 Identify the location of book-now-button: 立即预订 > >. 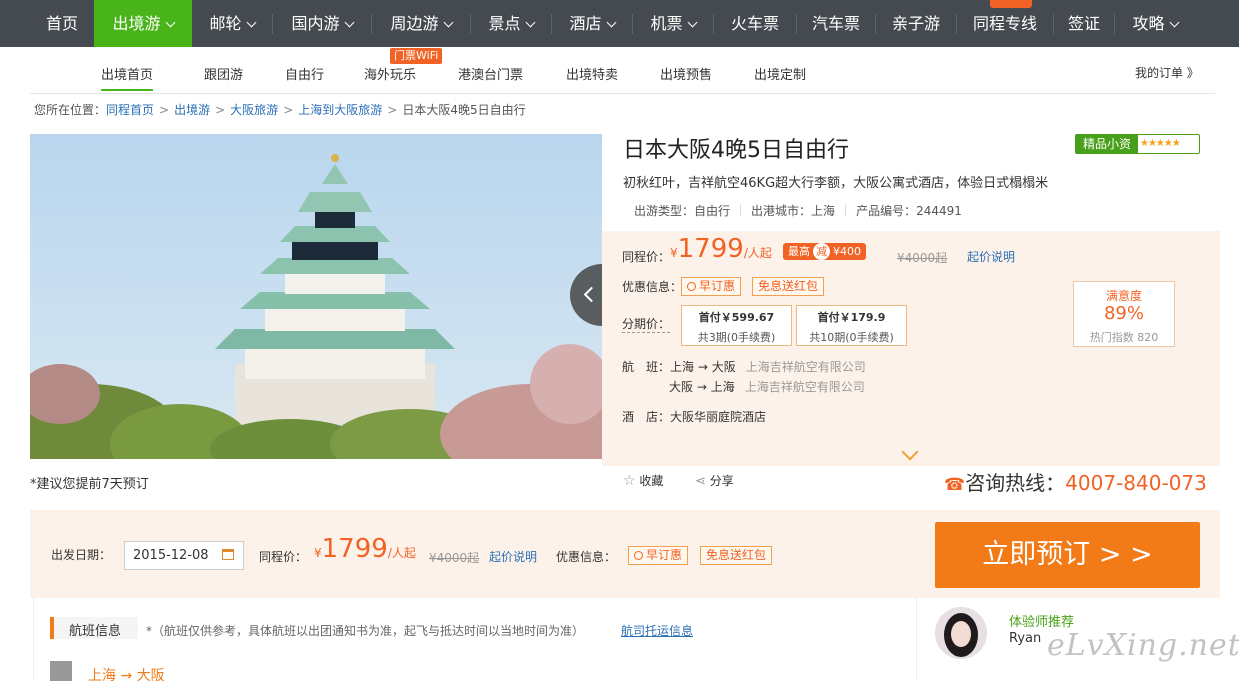
(1067, 555).